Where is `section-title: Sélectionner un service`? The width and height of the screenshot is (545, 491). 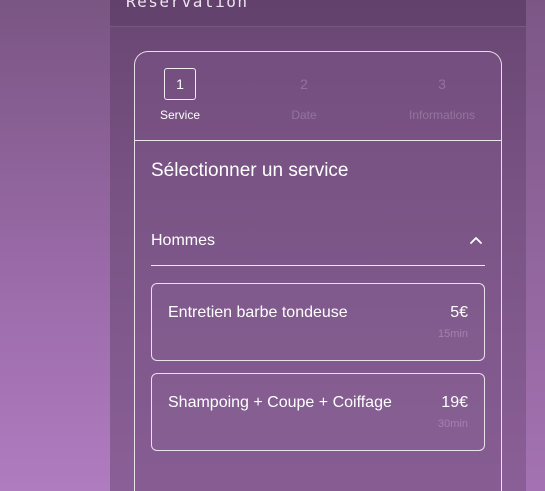 section-title: Sélectionner un service is located at coordinates (250, 170).